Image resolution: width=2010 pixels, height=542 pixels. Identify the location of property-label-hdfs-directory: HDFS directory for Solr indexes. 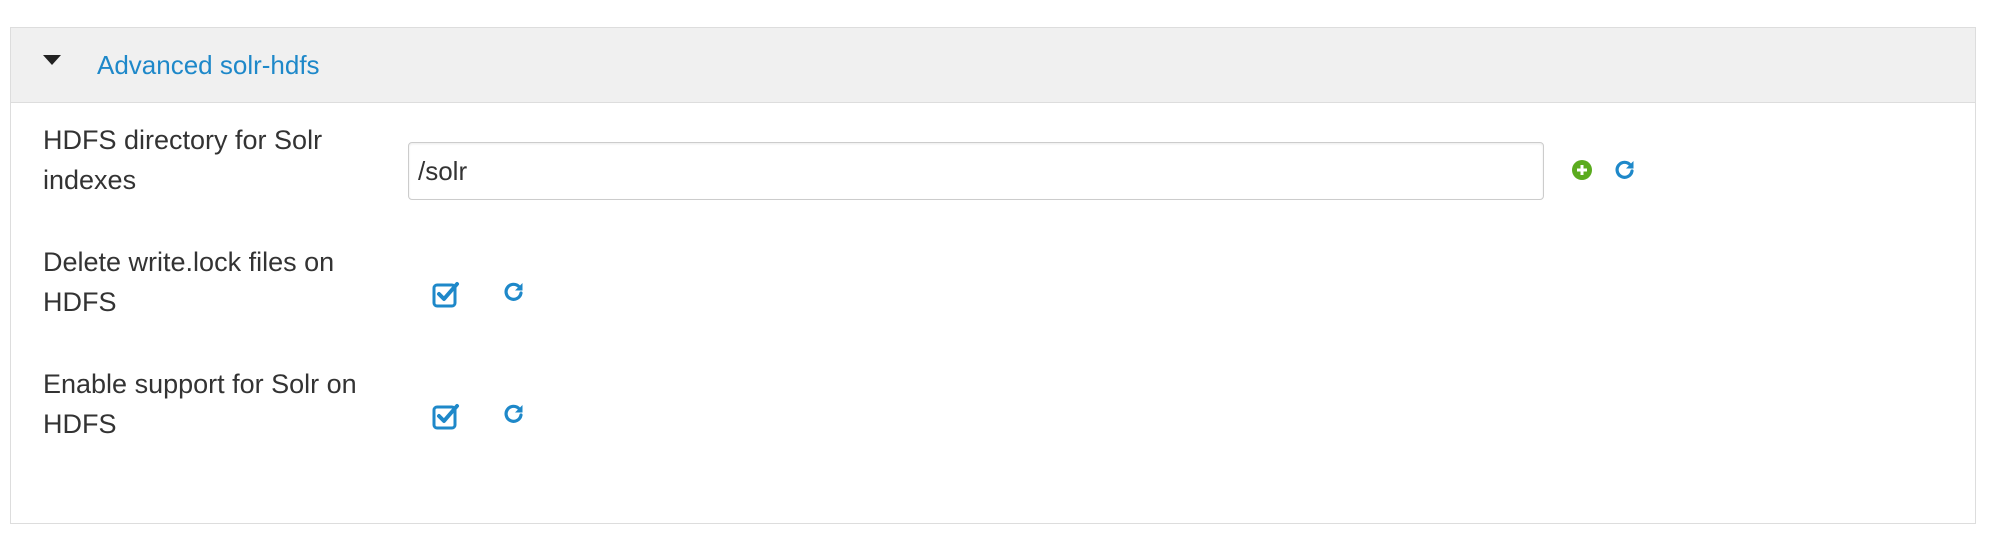
(183, 160).